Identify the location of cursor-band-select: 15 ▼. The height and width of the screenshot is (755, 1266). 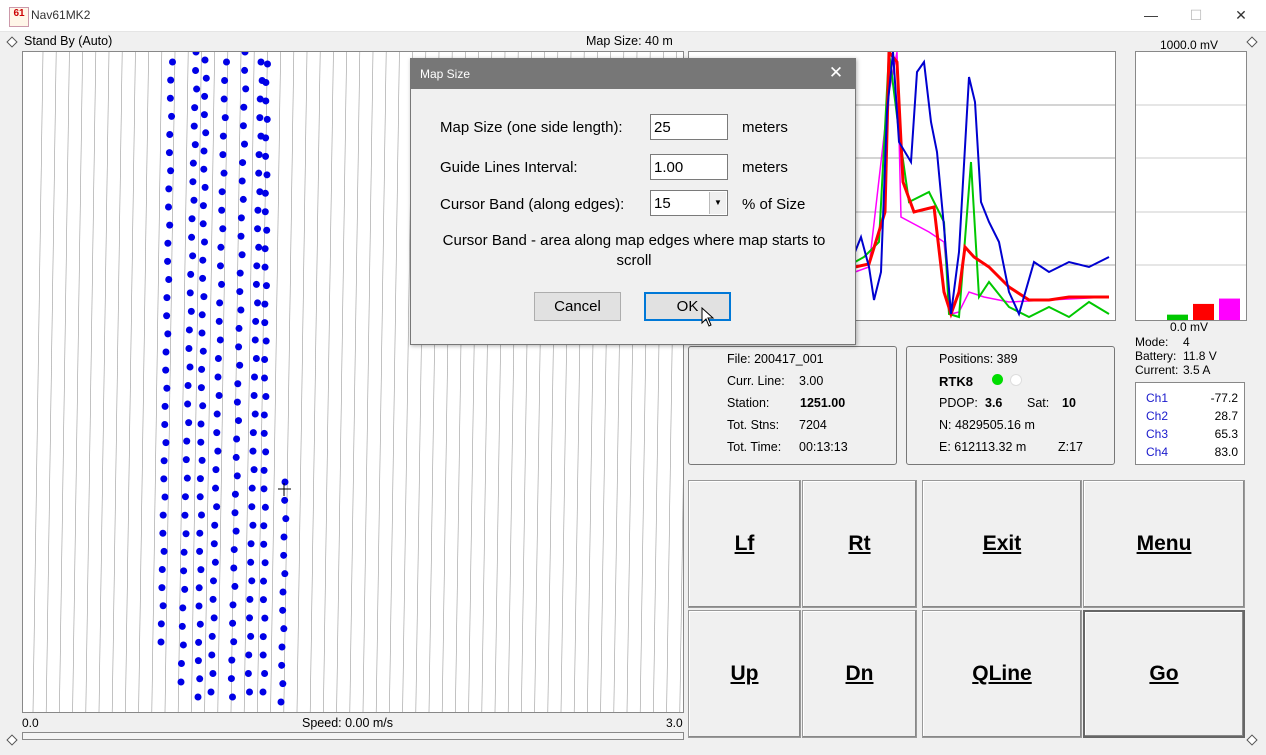
(689, 203).